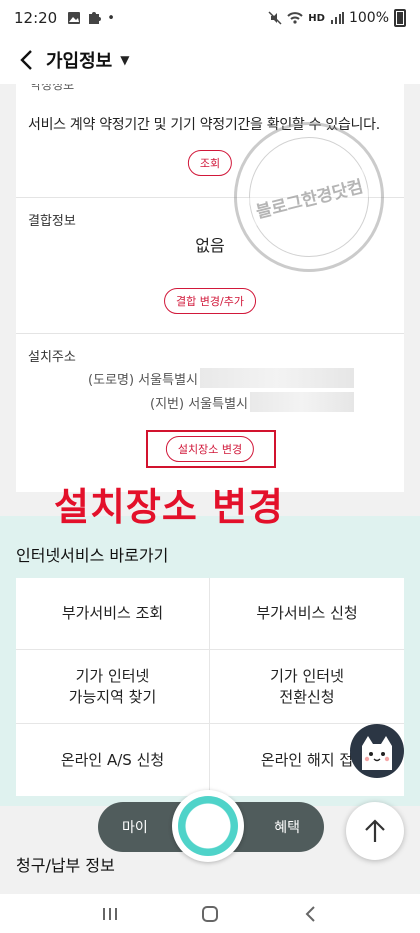  I want to click on lot-address: (지번) 서울특별시, so click(252, 402).